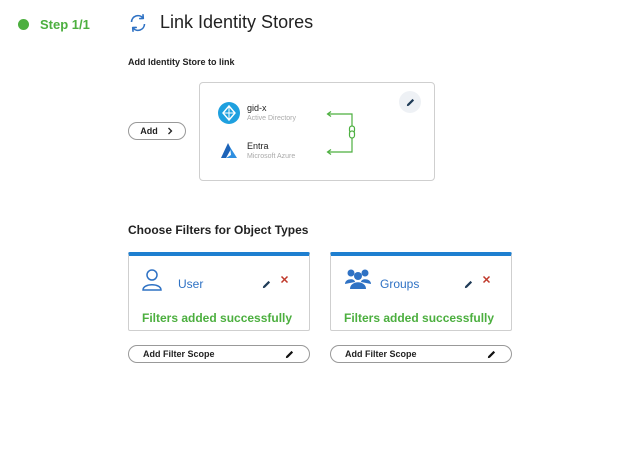 The width and height of the screenshot is (640, 450). I want to click on store-item-gid-x: gid-x Active Directory, so click(257, 113).